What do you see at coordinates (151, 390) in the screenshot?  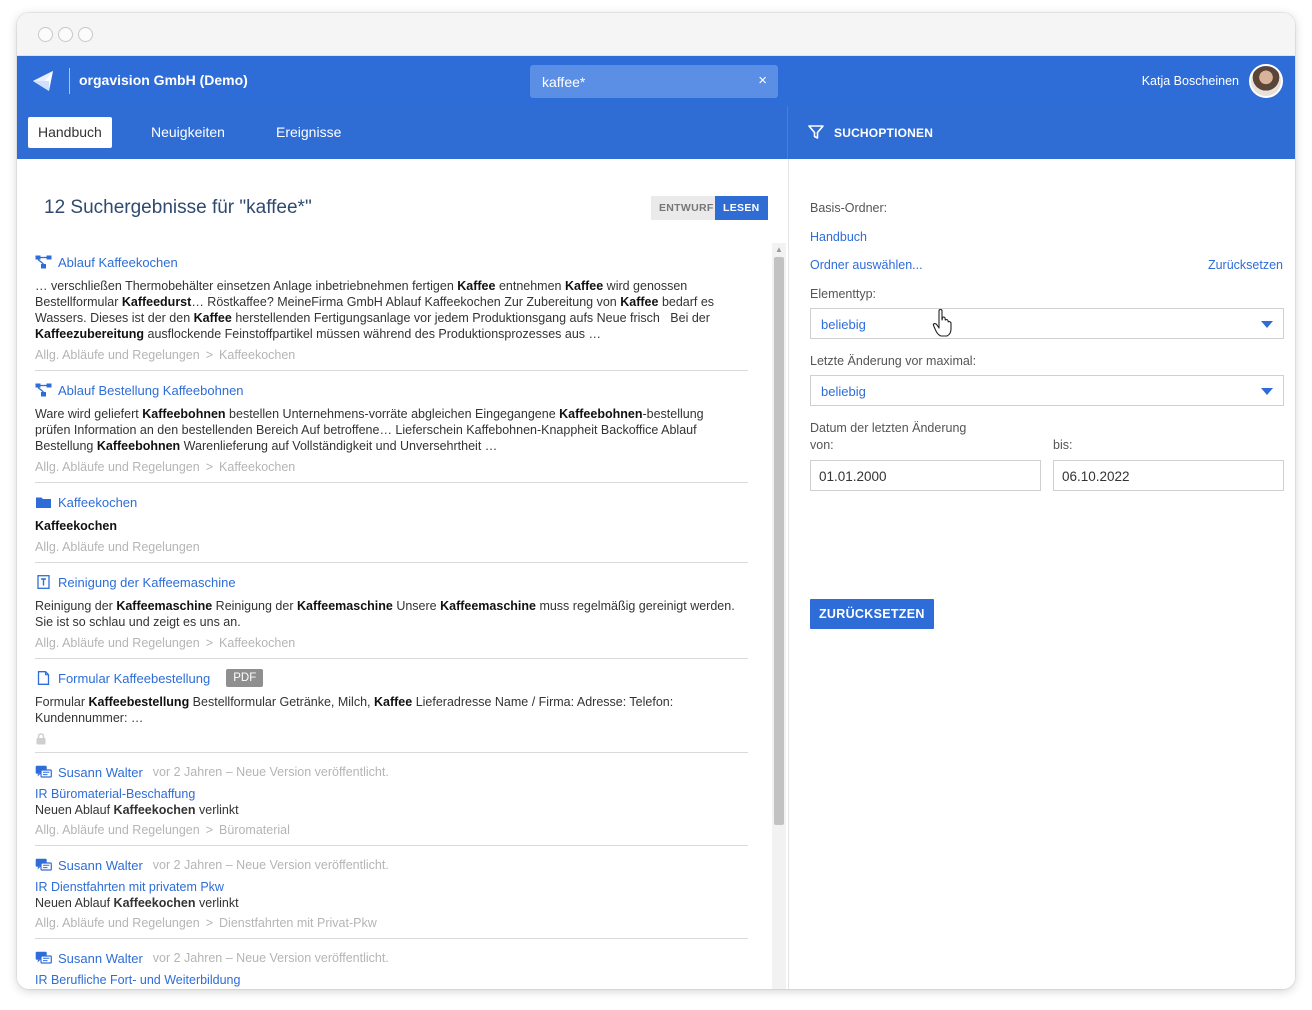 I see `result-title-link: Ablauf Bestellung Kaffeebohnen` at bounding box center [151, 390].